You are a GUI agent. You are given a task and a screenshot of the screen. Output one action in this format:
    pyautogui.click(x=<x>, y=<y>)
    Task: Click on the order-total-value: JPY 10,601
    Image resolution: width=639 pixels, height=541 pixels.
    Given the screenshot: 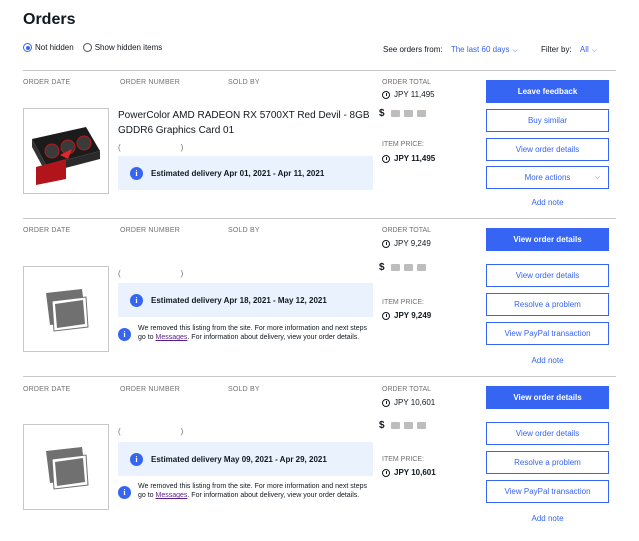 What is the action you would take?
    pyautogui.click(x=415, y=402)
    